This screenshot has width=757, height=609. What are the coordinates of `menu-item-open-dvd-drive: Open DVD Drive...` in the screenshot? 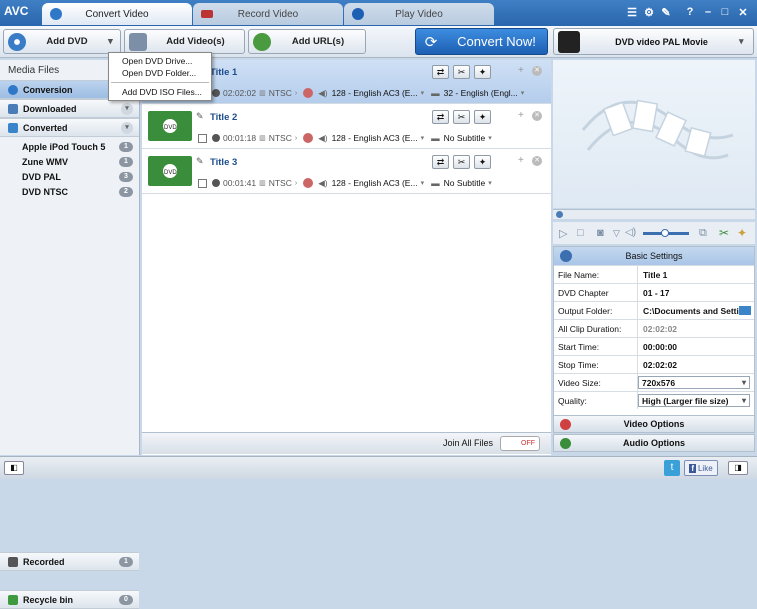 It's located at (160, 61).